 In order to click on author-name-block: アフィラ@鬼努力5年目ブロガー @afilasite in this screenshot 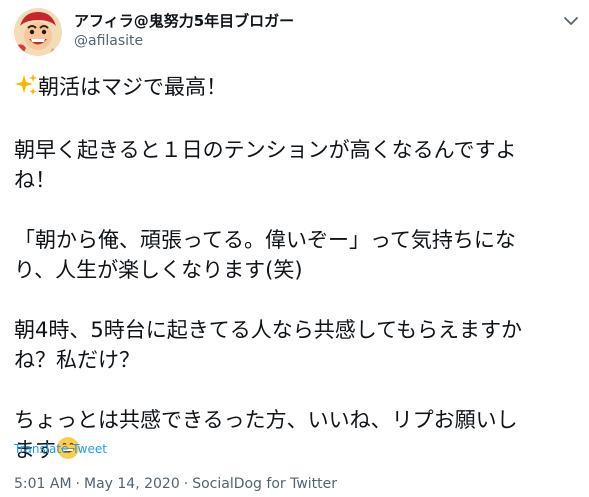, I will do `click(184, 31)`.